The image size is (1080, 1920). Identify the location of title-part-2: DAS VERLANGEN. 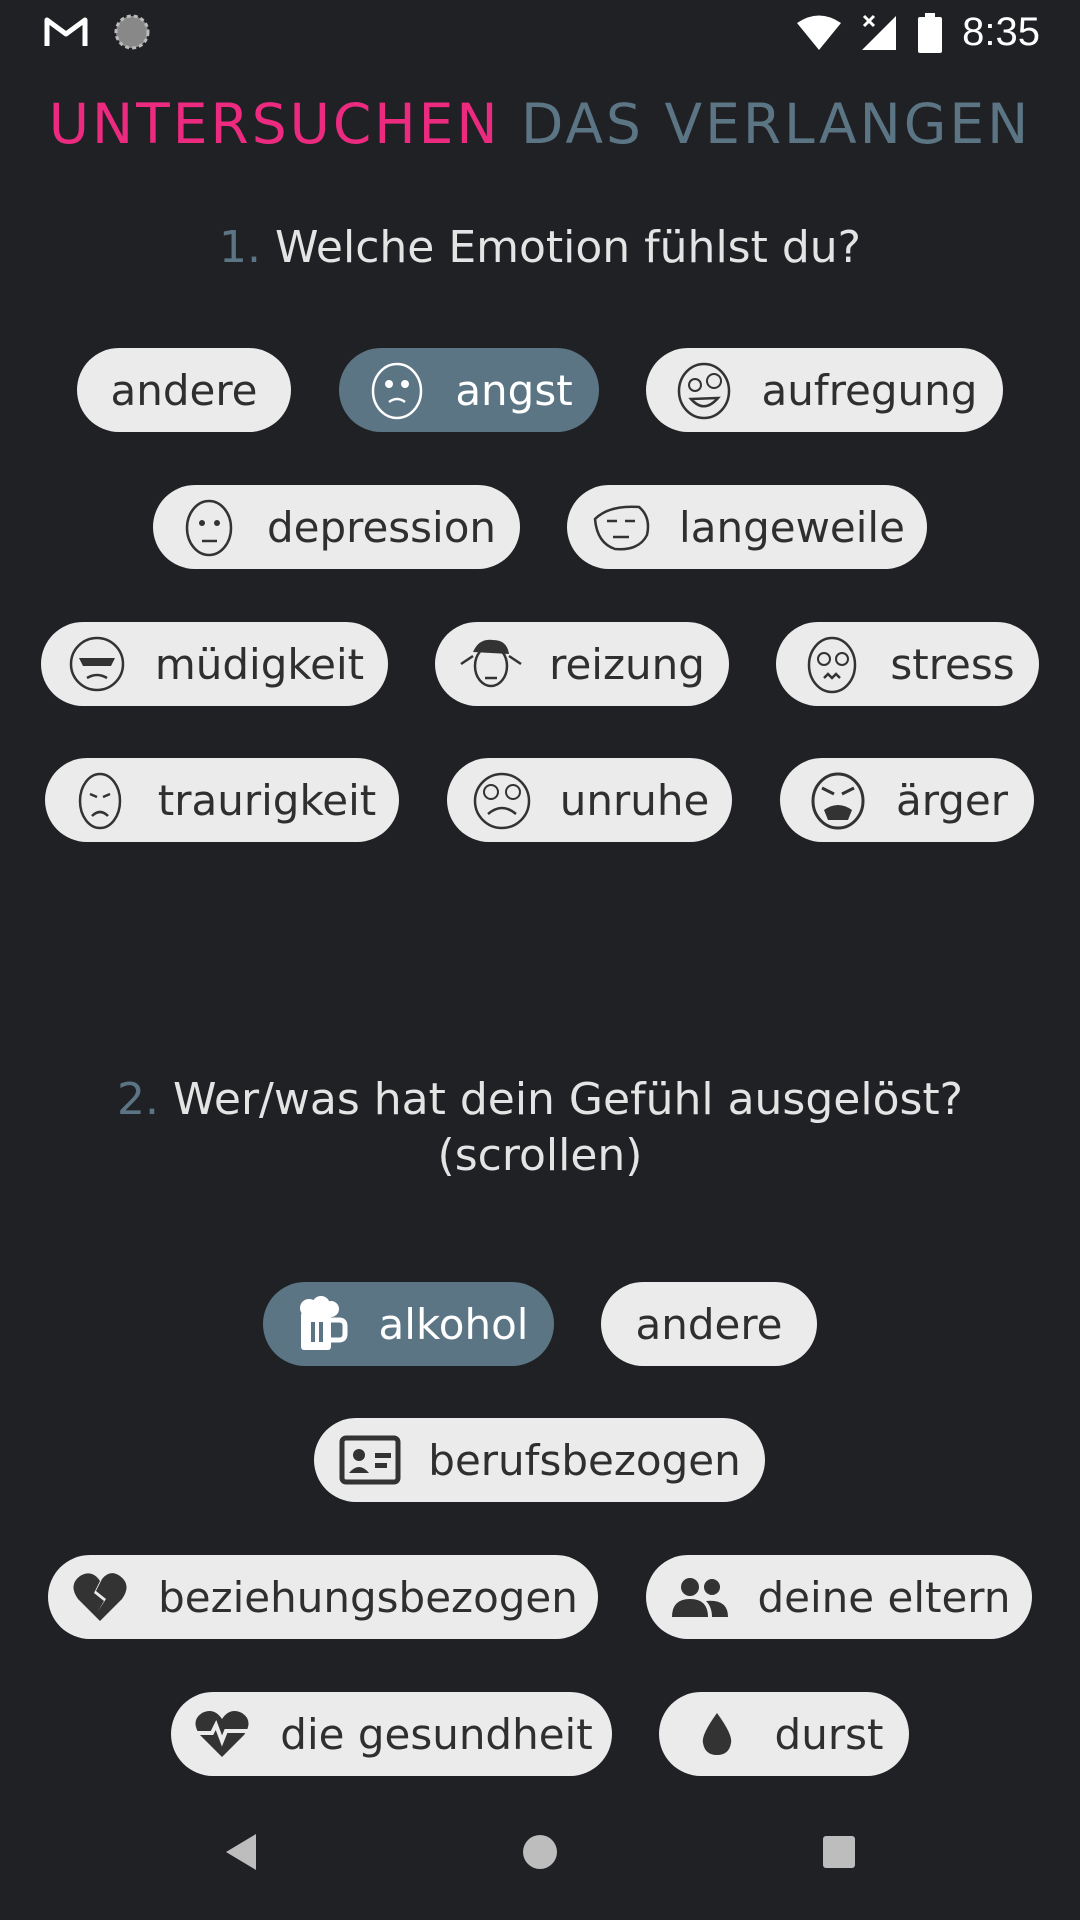
(776, 124).